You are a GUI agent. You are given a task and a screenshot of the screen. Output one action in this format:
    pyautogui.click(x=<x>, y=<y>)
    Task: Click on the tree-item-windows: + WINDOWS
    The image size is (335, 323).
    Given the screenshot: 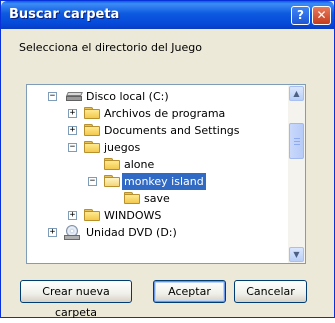 What is the action you would take?
    pyautogui.click(x=157, y=215)
    